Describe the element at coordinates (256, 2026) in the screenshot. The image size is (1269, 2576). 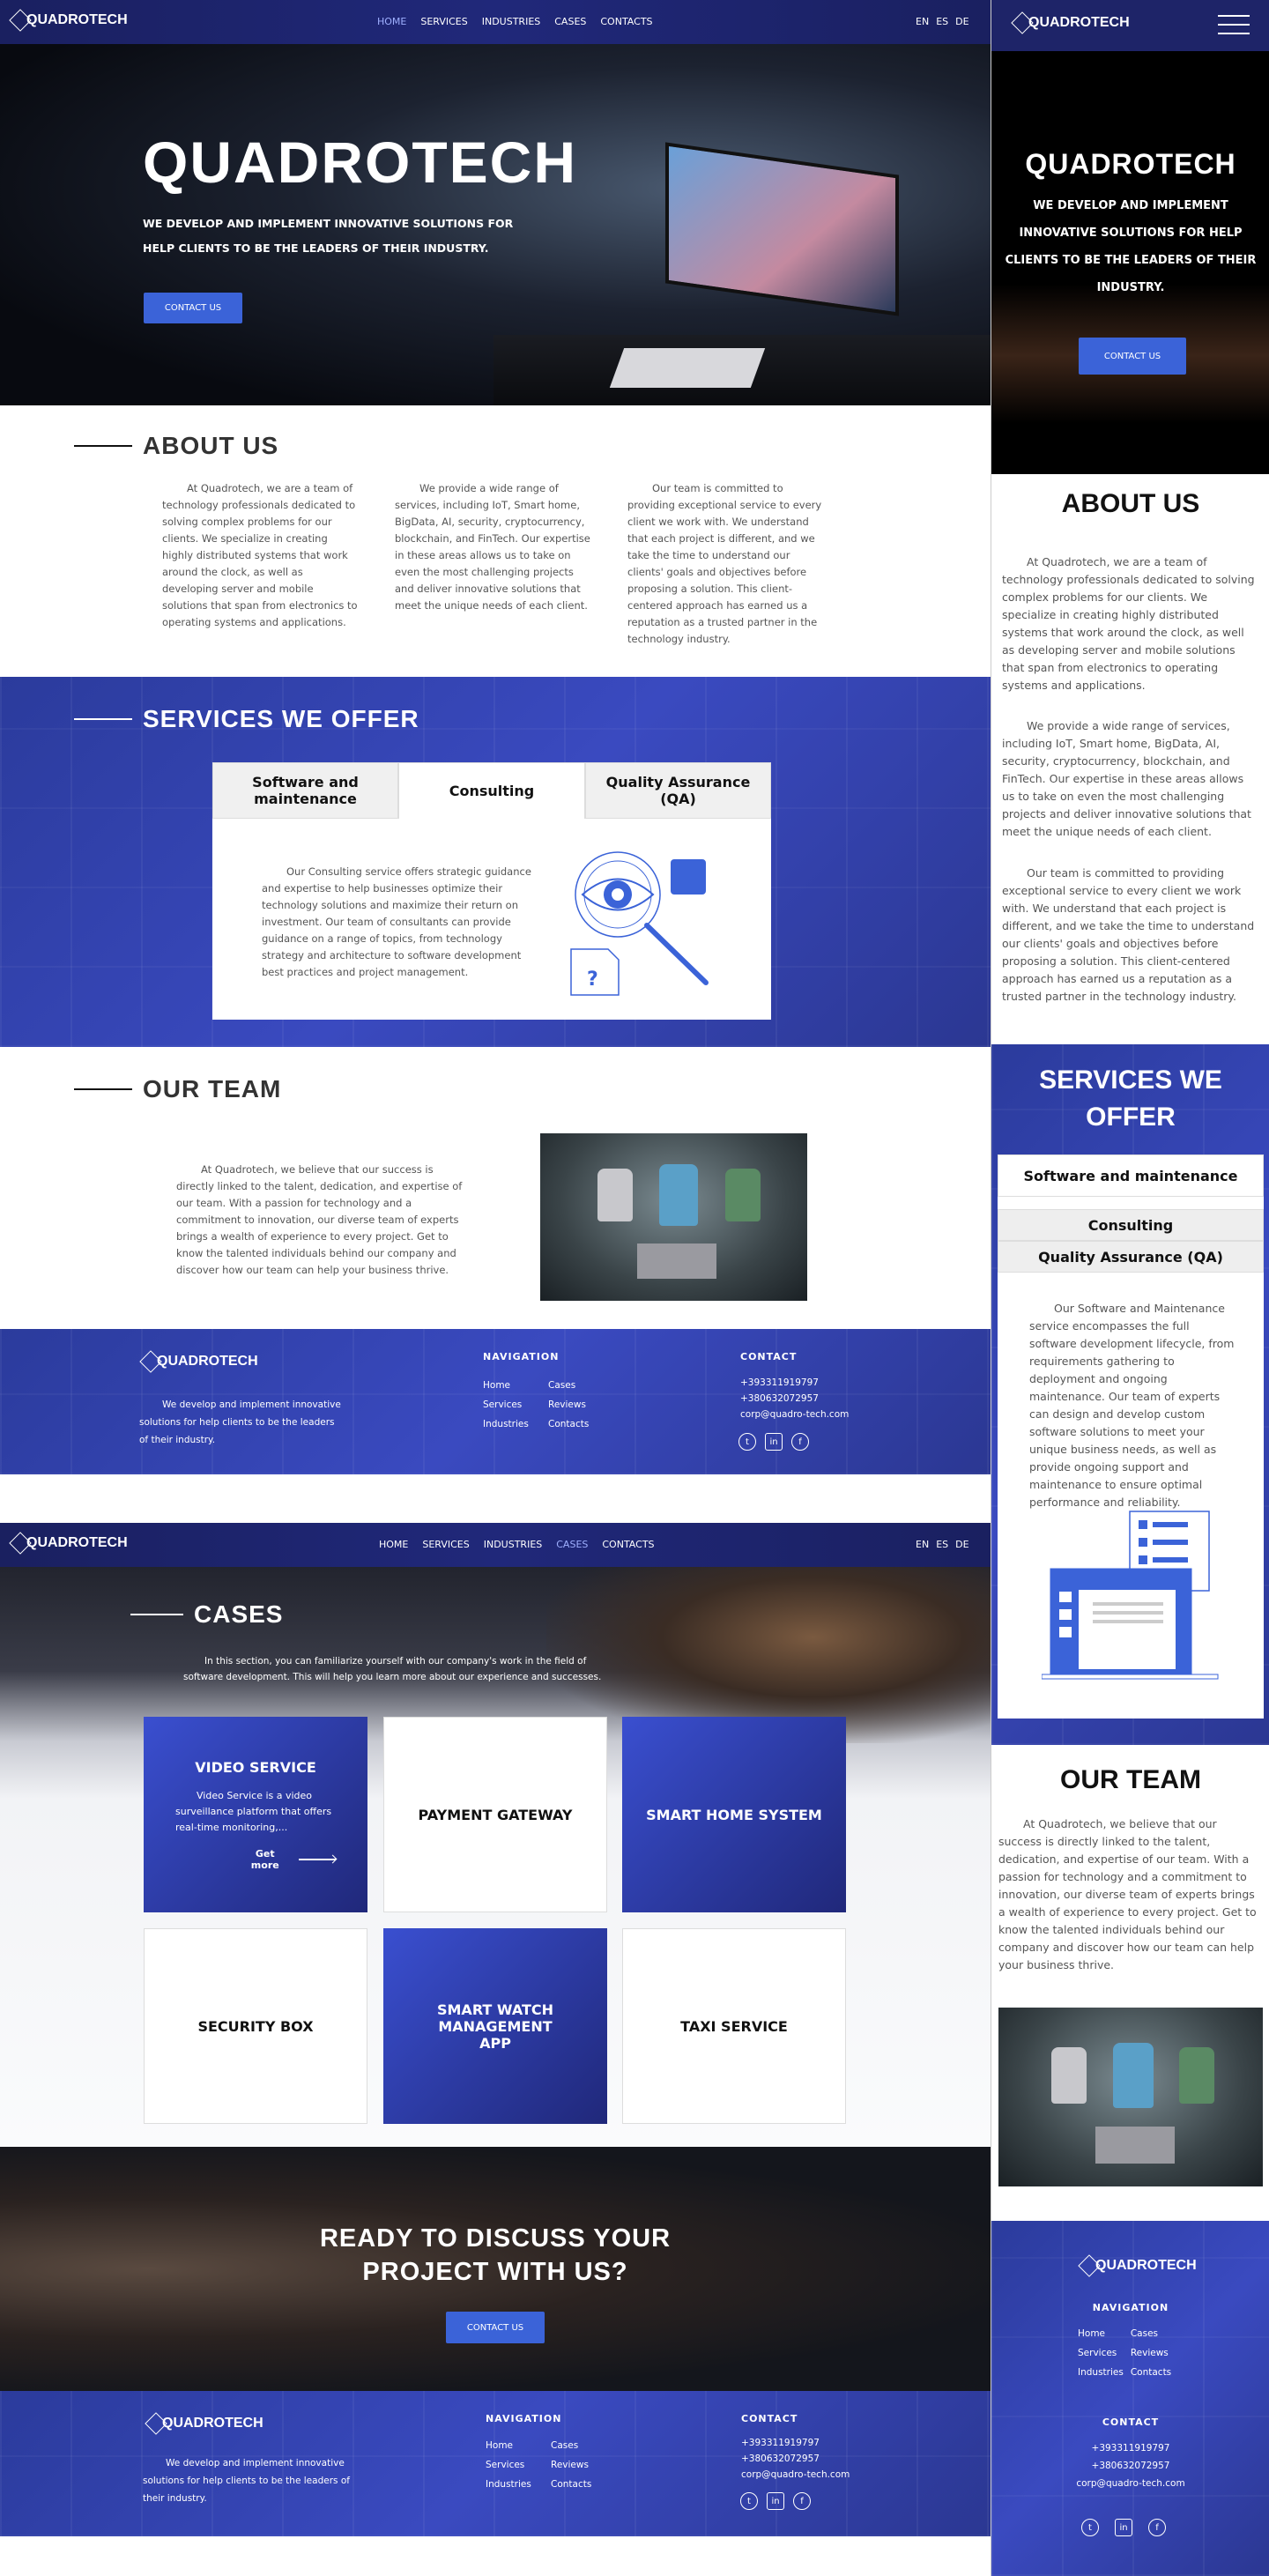
I see `case-card-security-box: SECURITY BOX` at that location.